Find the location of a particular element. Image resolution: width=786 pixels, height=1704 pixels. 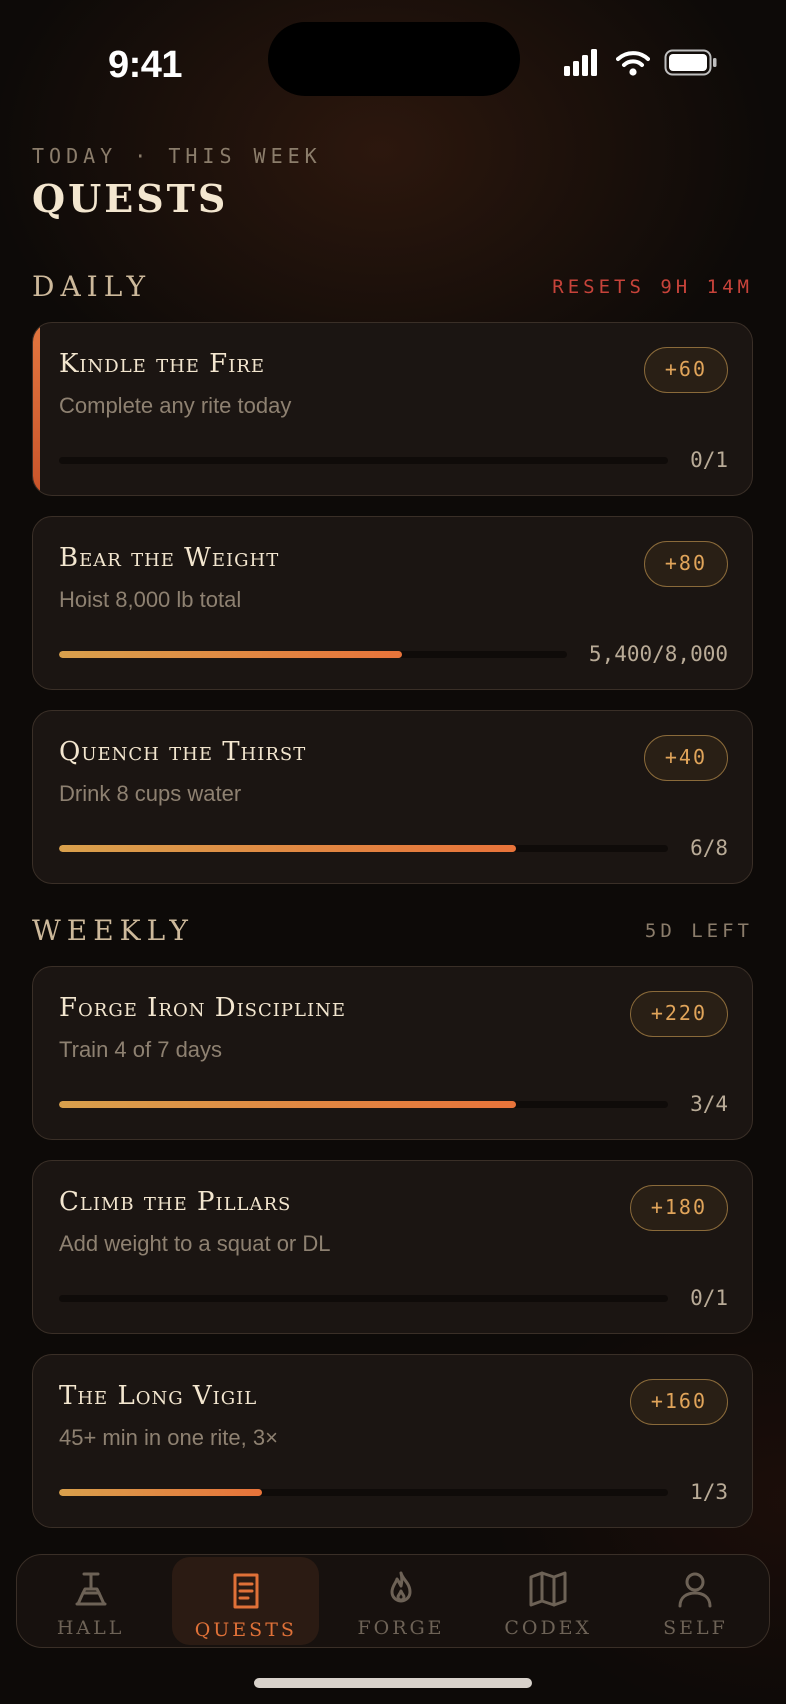

quest-description: Hoist 8,000 lb total is located at coordinates (150, 599).